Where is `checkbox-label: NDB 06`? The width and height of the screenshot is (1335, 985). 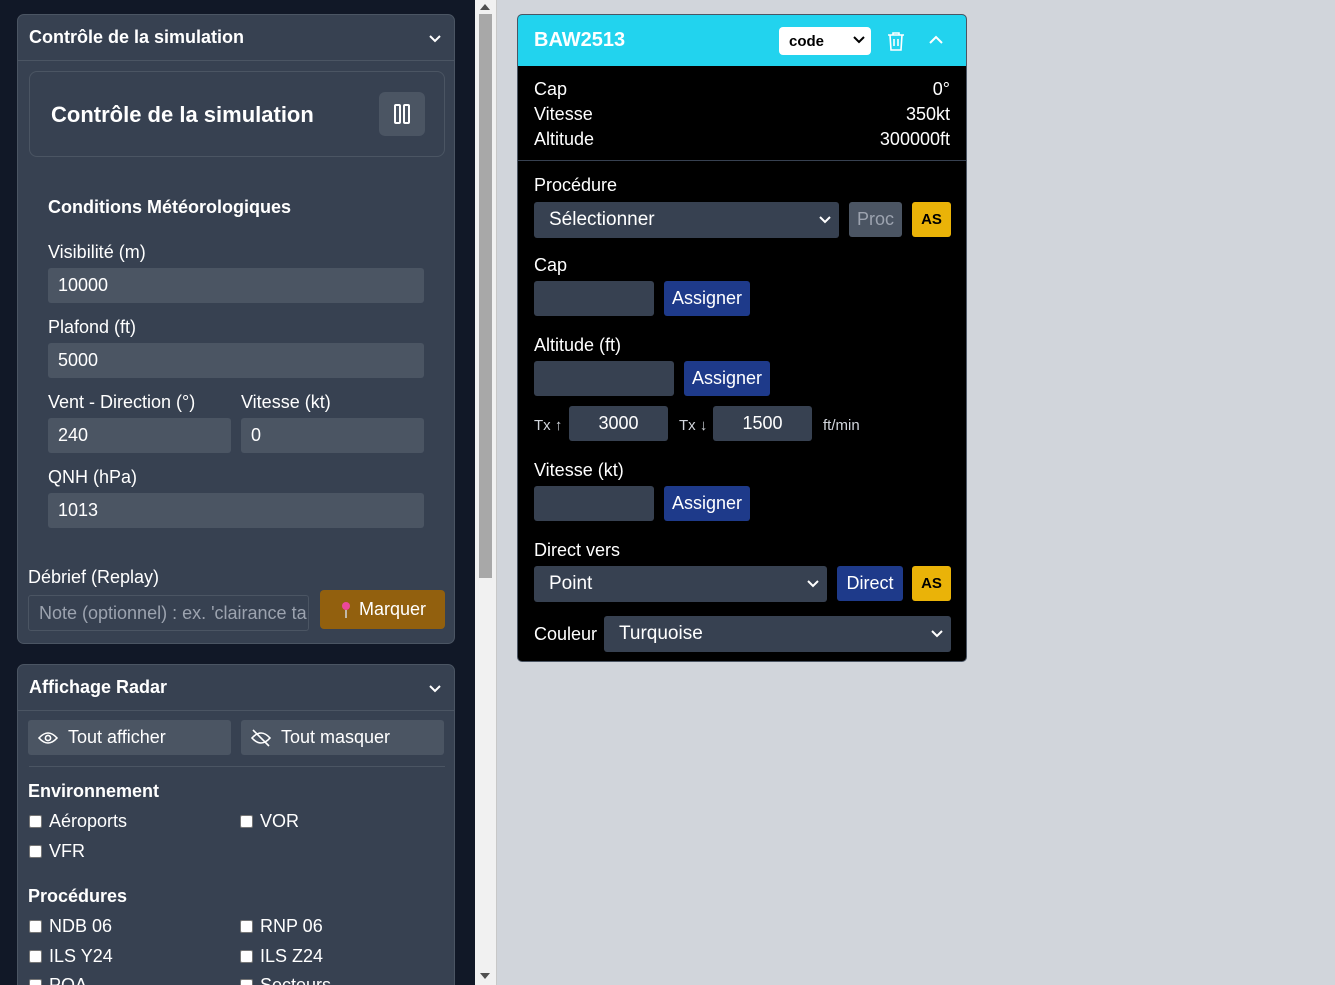 checkbox-label: NDB 06 is located at coordinates (81, 926).